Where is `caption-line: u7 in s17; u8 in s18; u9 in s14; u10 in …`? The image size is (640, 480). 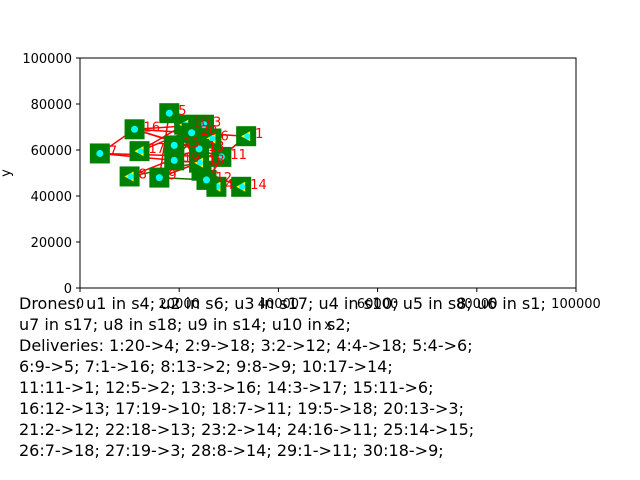
caption-line: u7 in s17; u8 in s18; u9 in s14; u10 in … is located at coordinates (185, 324).